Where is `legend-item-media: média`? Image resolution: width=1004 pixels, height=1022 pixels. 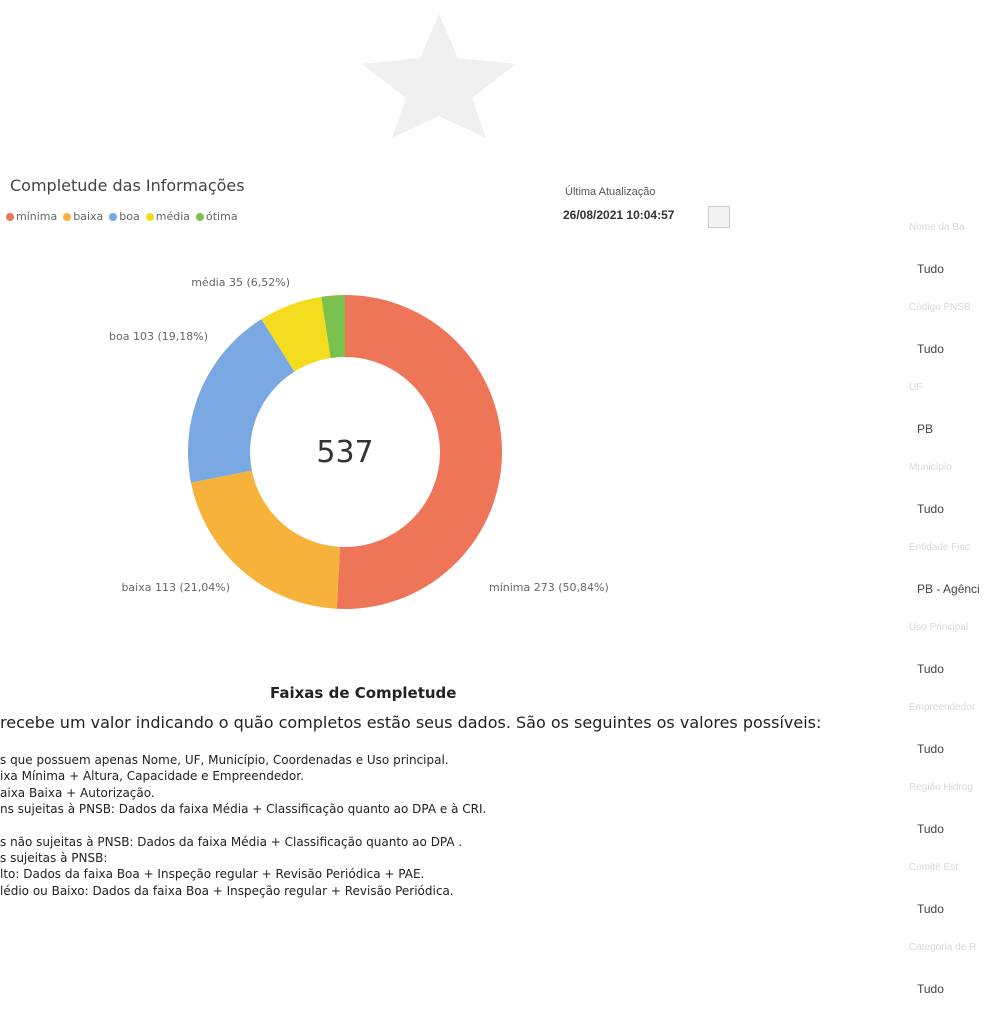
legend-item-media: média is located at coordinates (168, 216).